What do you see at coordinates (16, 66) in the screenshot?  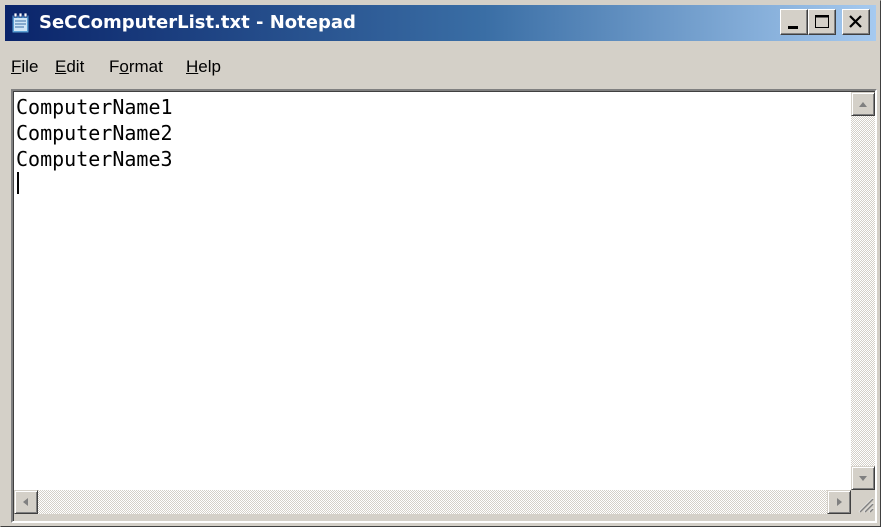 I see `menu-file-accel: F` at bounding box center [16, 66].